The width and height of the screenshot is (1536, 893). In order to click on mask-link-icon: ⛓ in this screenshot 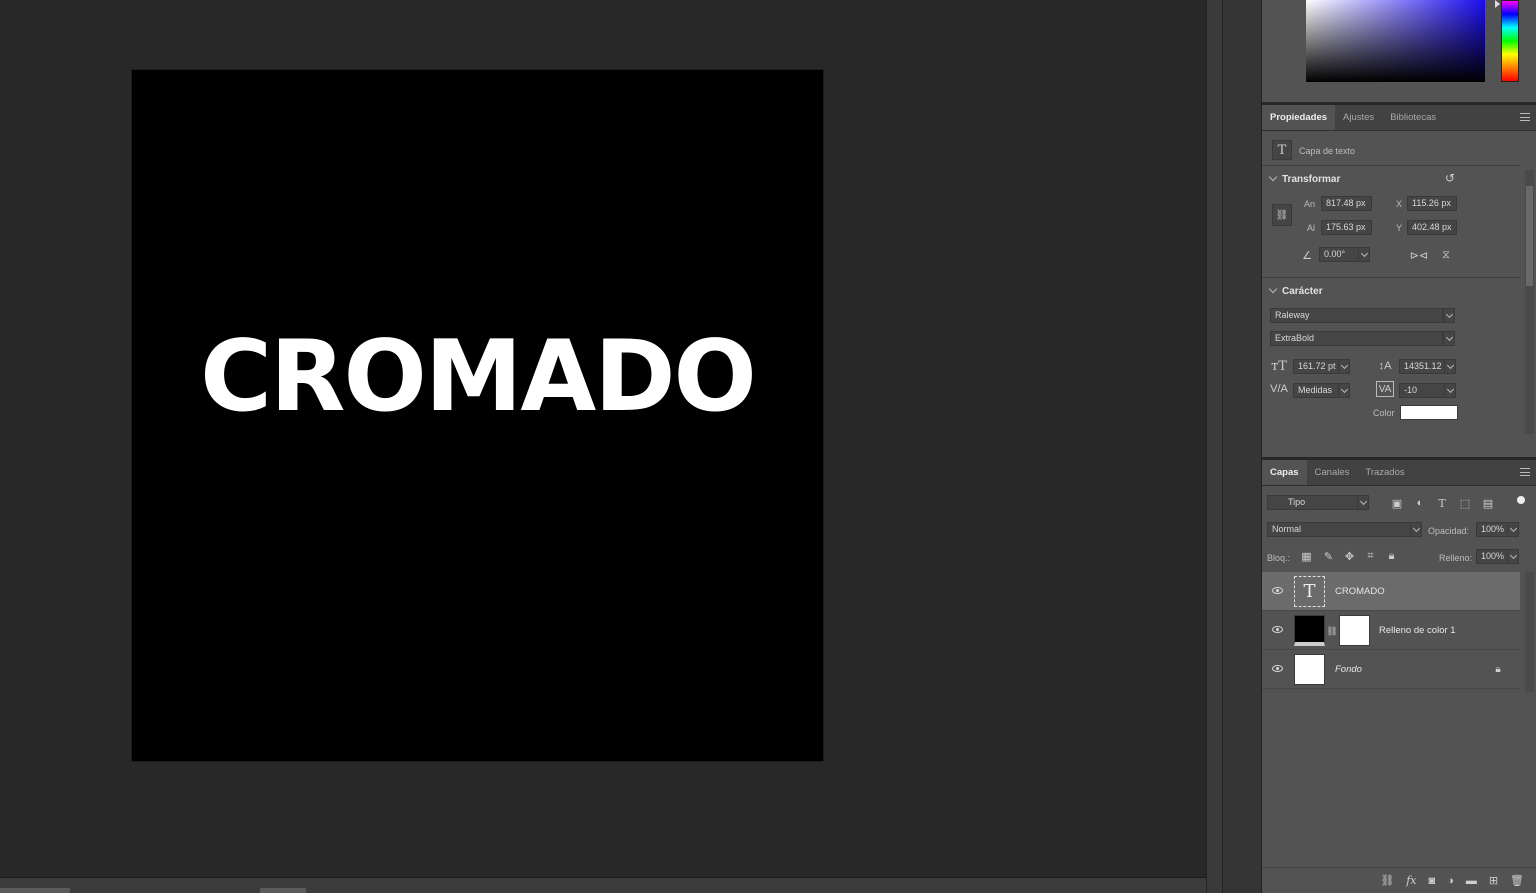, I will do `click(1331, 631)`.